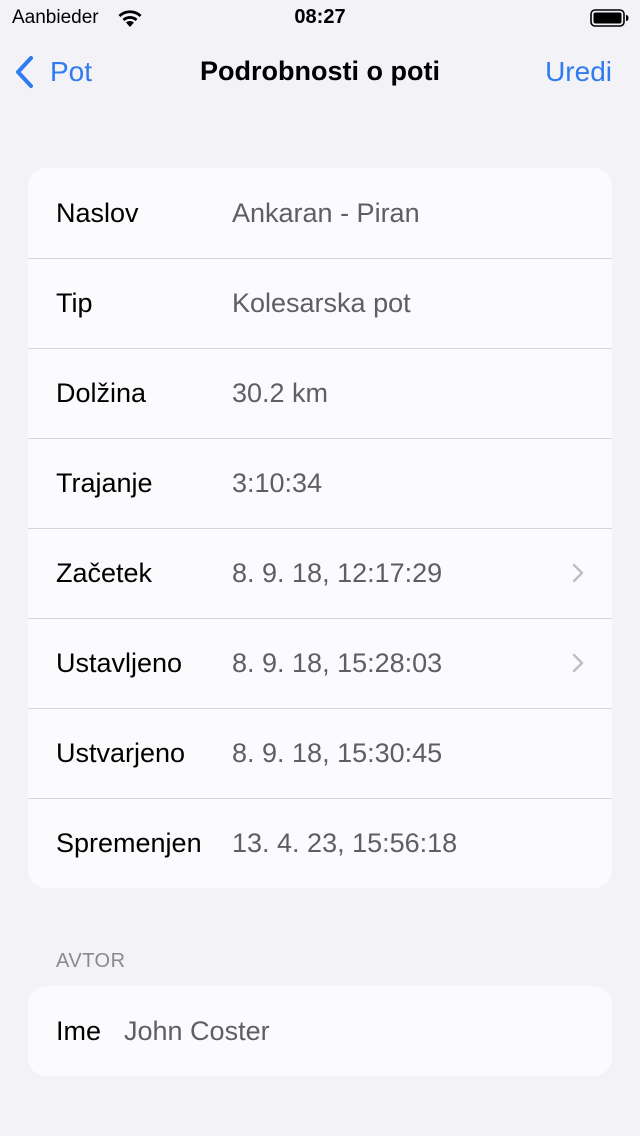 This screenshot has width=640, height=1136. I want to click on edit-button: Uredi, so click(578, 72).